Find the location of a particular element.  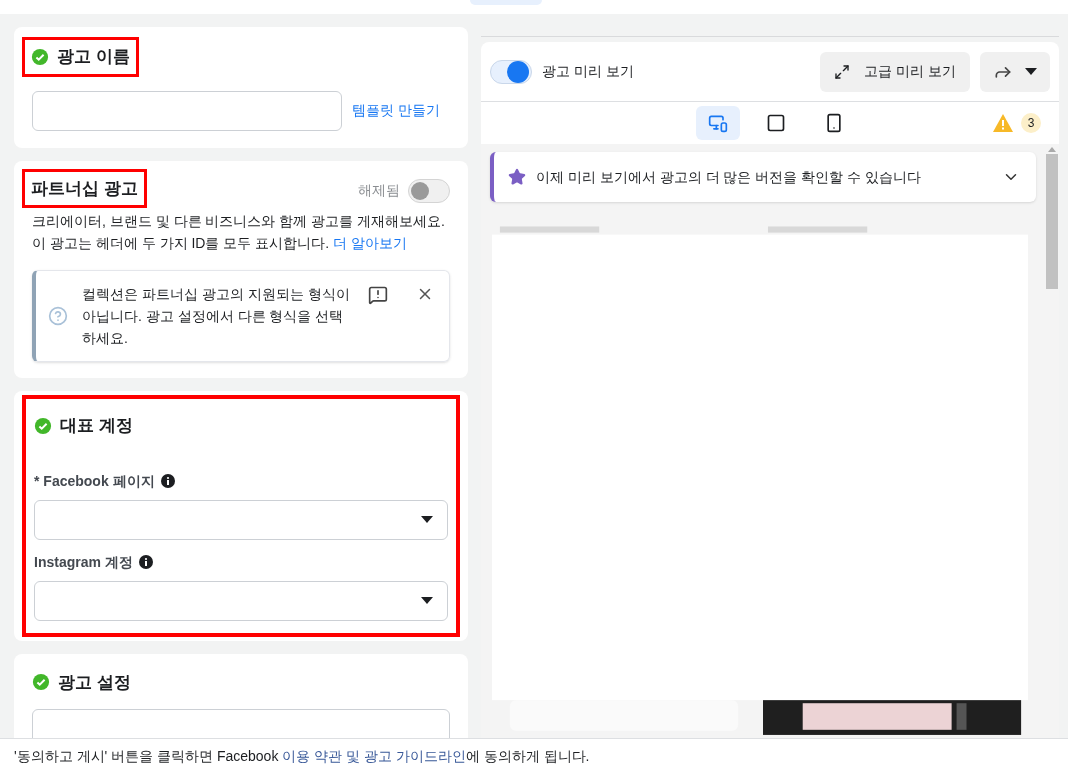

banner-text: 이제 미리 보기에서 광고의 더 많은 버전을 확인할 수 있습니다 is located at coordinates (729, 177).